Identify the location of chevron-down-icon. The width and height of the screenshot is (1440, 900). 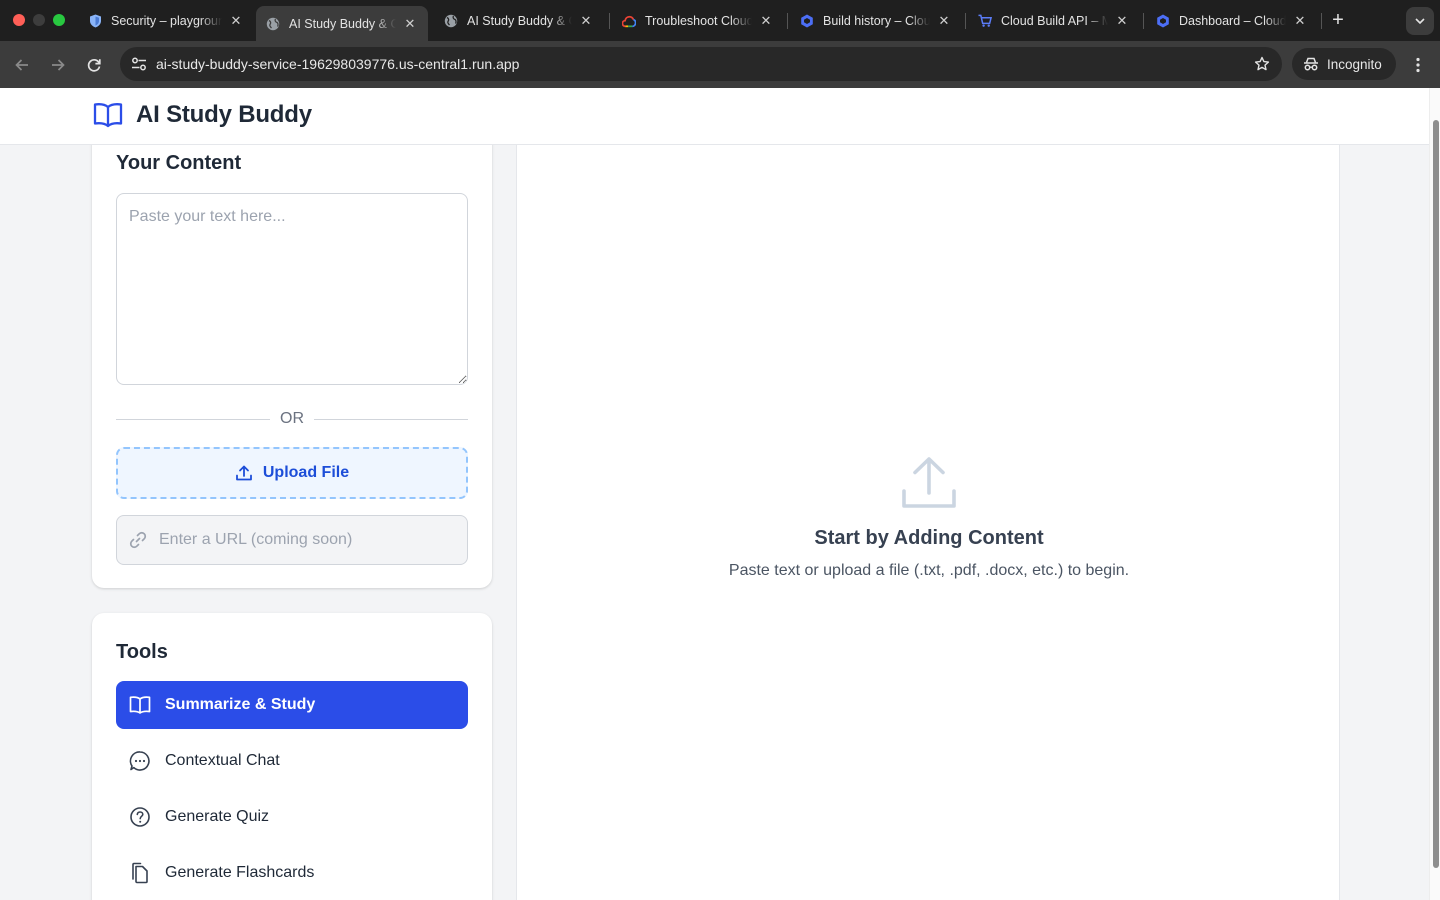
(1420, 21).